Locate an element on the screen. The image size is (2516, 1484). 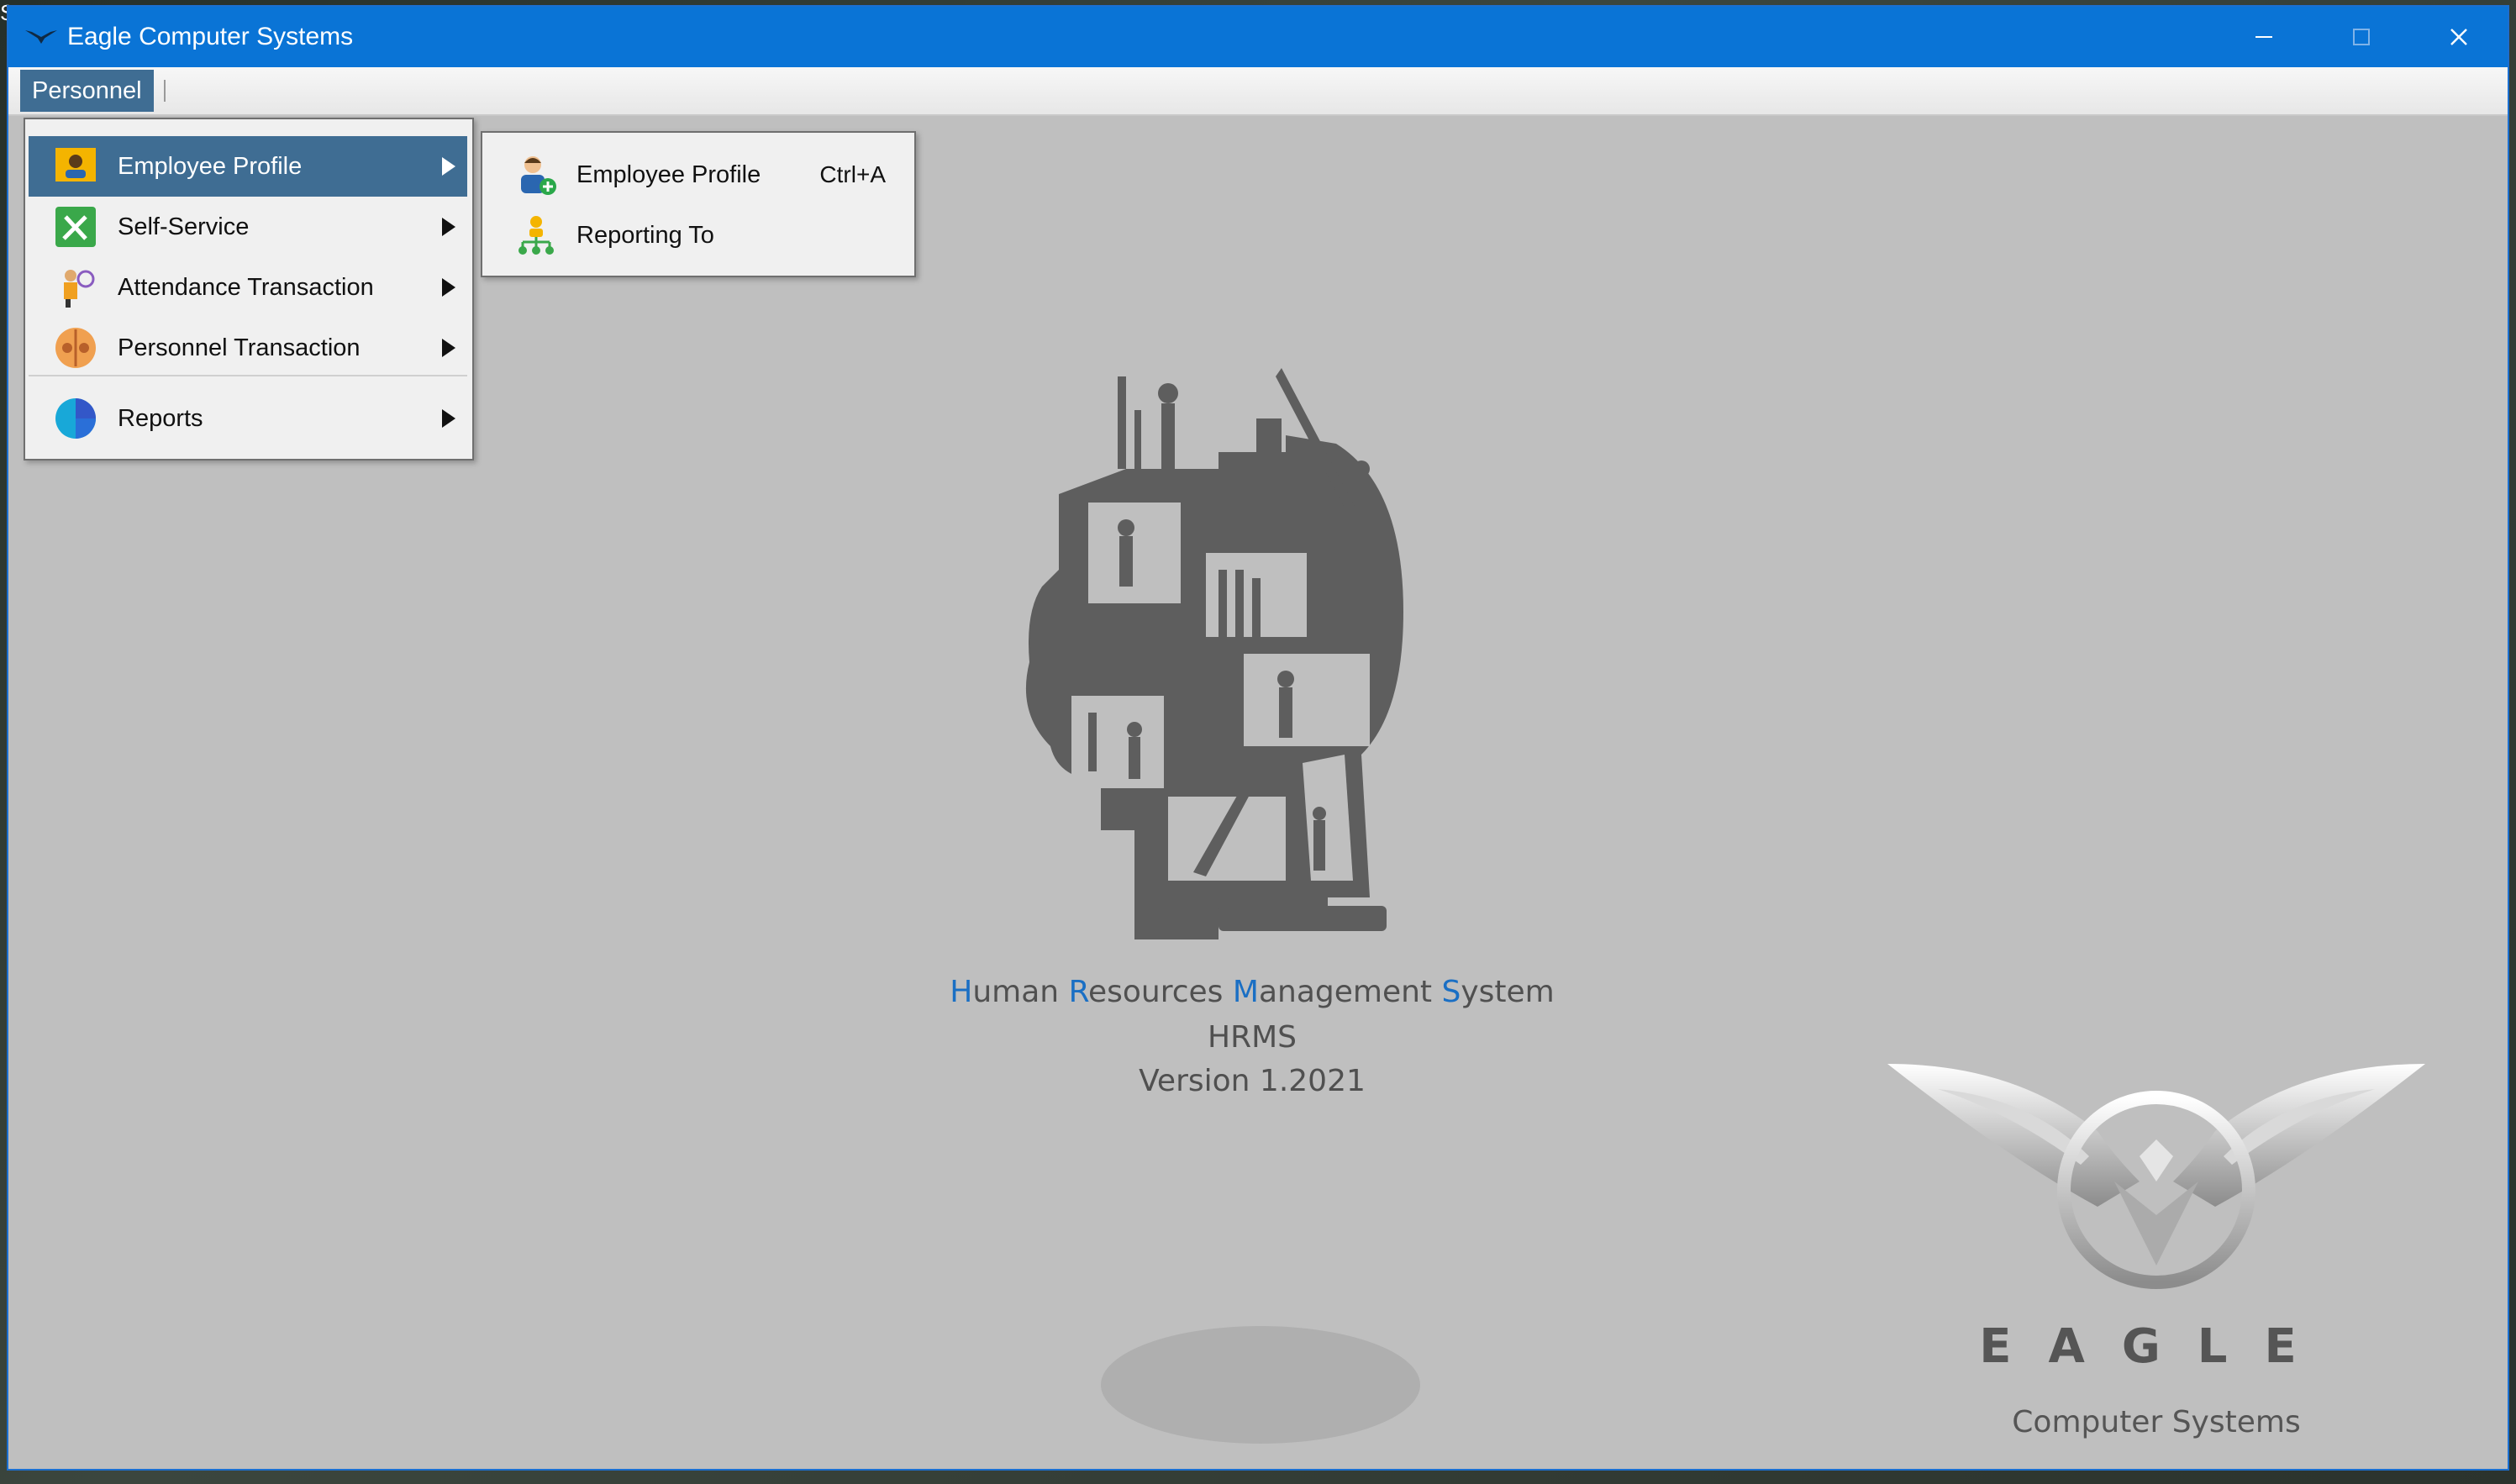
eagle-logo-icon is located at coordinates (2156, 1176).